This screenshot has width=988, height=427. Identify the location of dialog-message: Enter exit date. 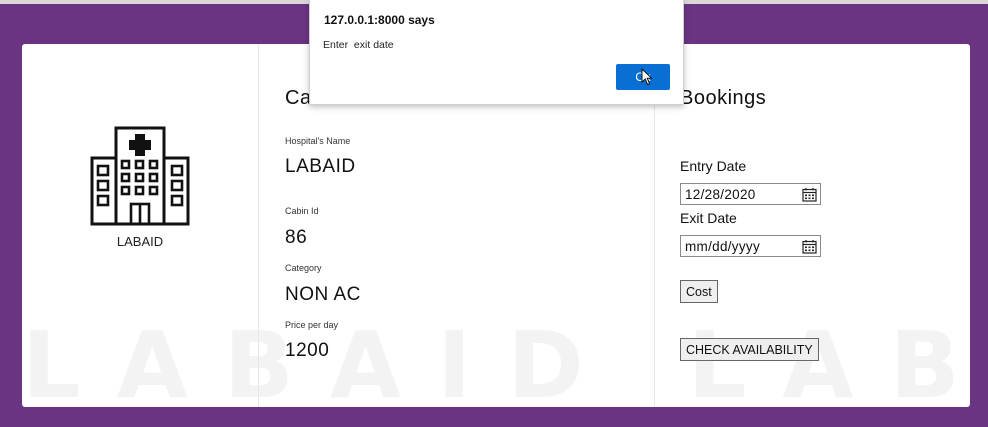
(358, 45).